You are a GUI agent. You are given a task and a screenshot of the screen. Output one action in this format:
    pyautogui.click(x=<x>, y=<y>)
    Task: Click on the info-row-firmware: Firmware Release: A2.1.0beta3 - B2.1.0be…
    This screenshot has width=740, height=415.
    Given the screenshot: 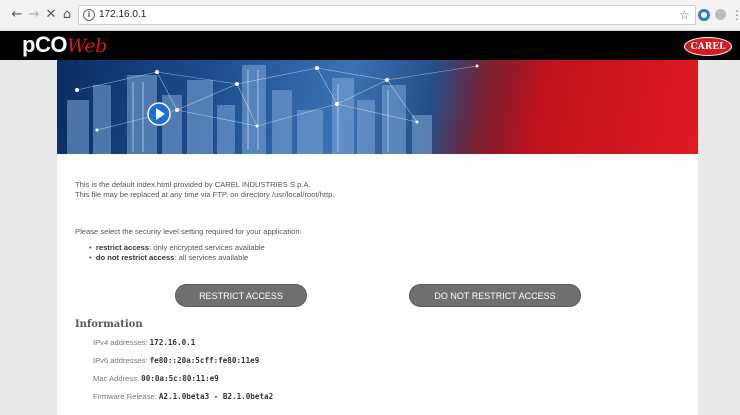 What is the action you would take?
    pyautogui.click(x=183, y=397)
    